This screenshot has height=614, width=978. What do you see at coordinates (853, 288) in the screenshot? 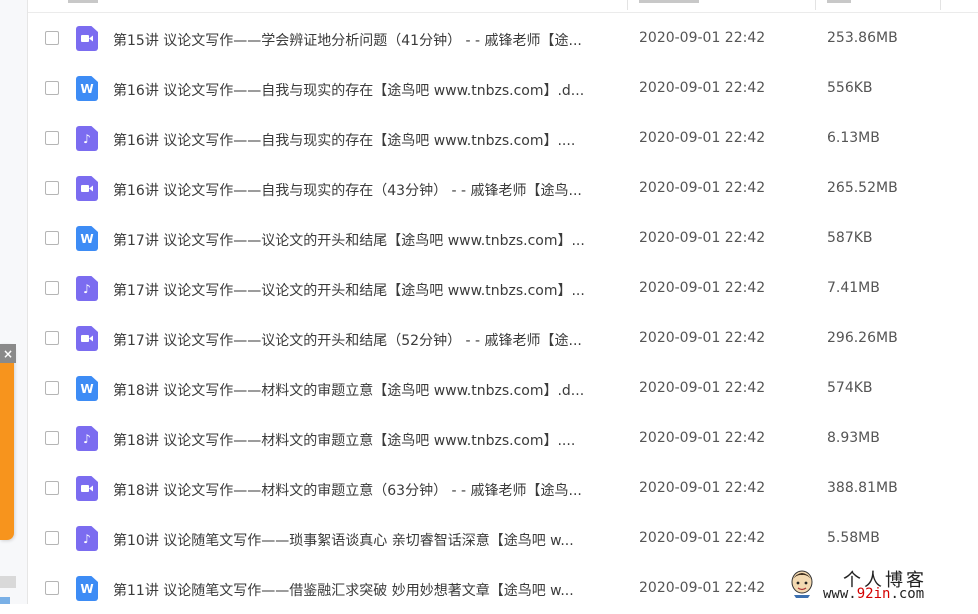
I see `file-size: 7.41MB` at bounding box center [853, 288].